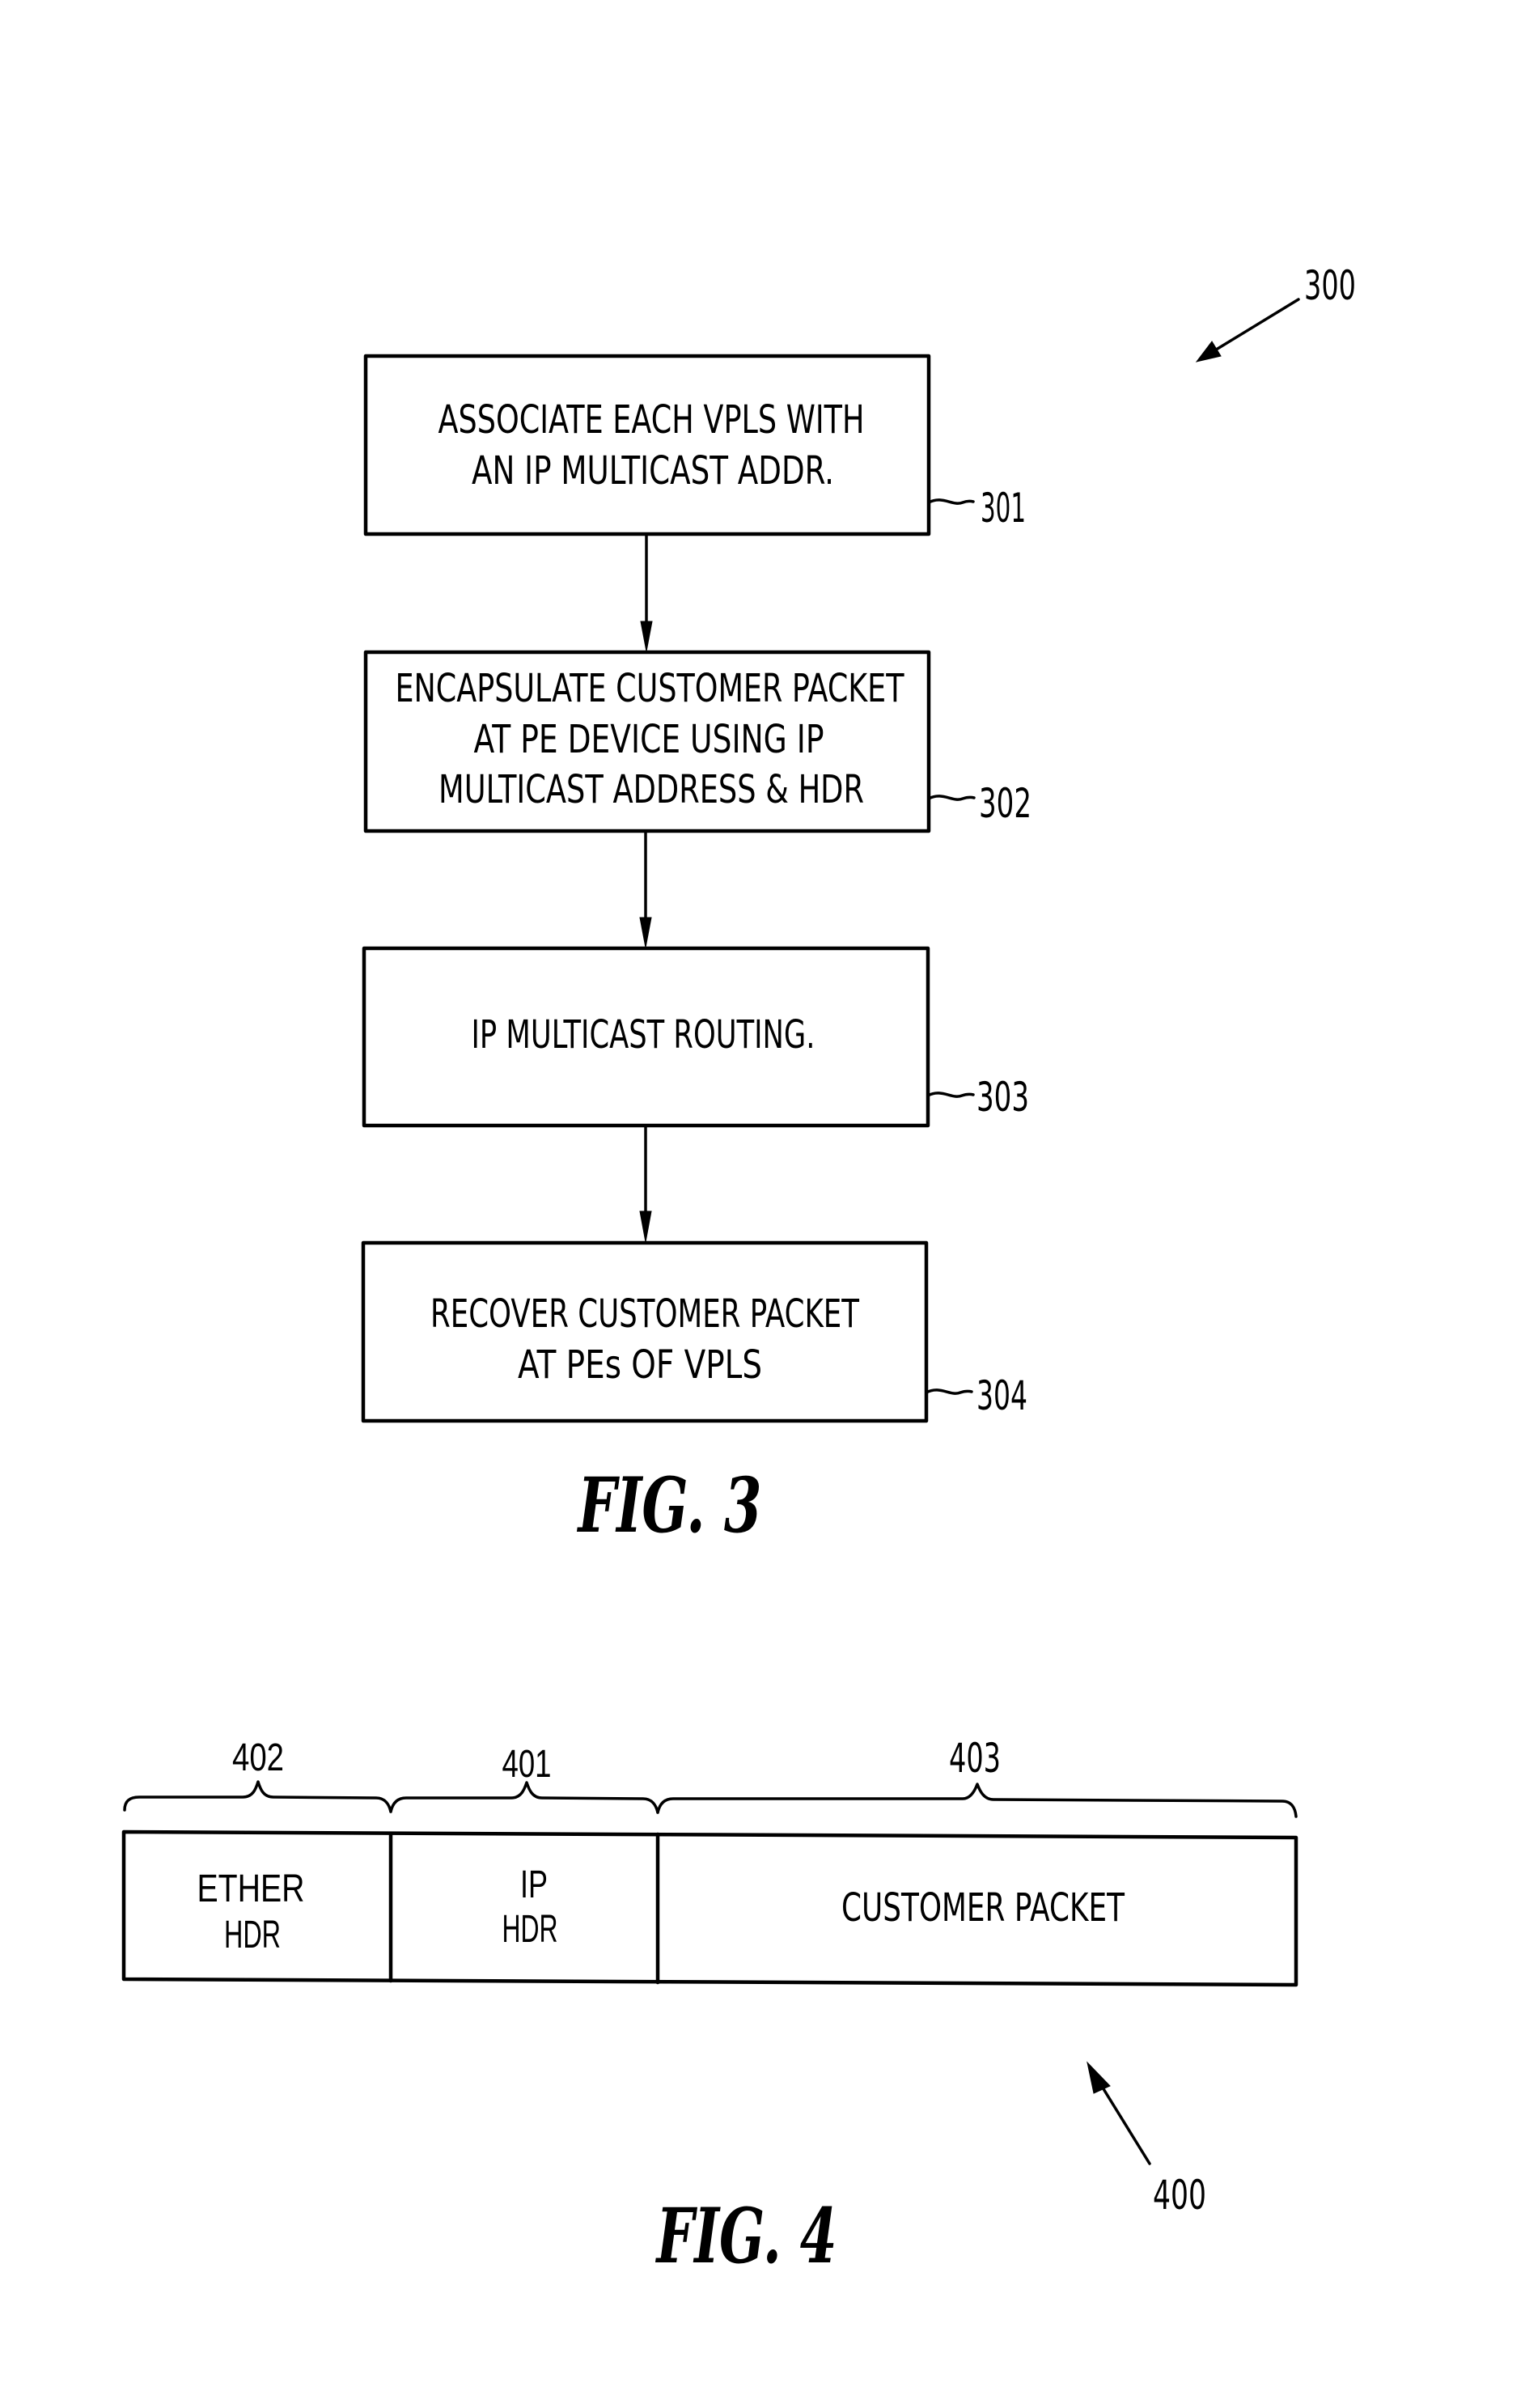  I want to click on packet-field-ether-hdr-line-1: ETHER, so click(251, 1888).